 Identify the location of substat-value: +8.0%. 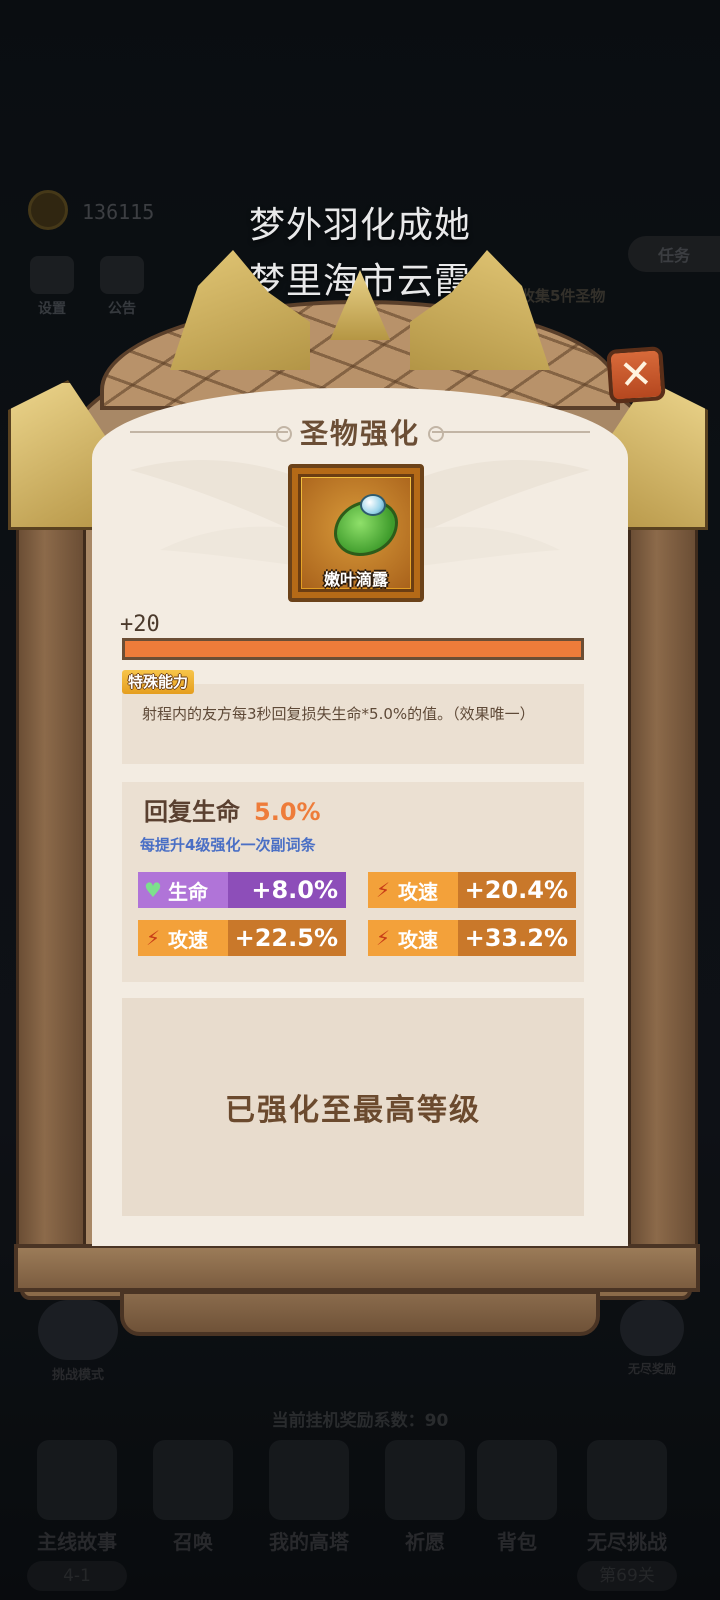
(294, 890).